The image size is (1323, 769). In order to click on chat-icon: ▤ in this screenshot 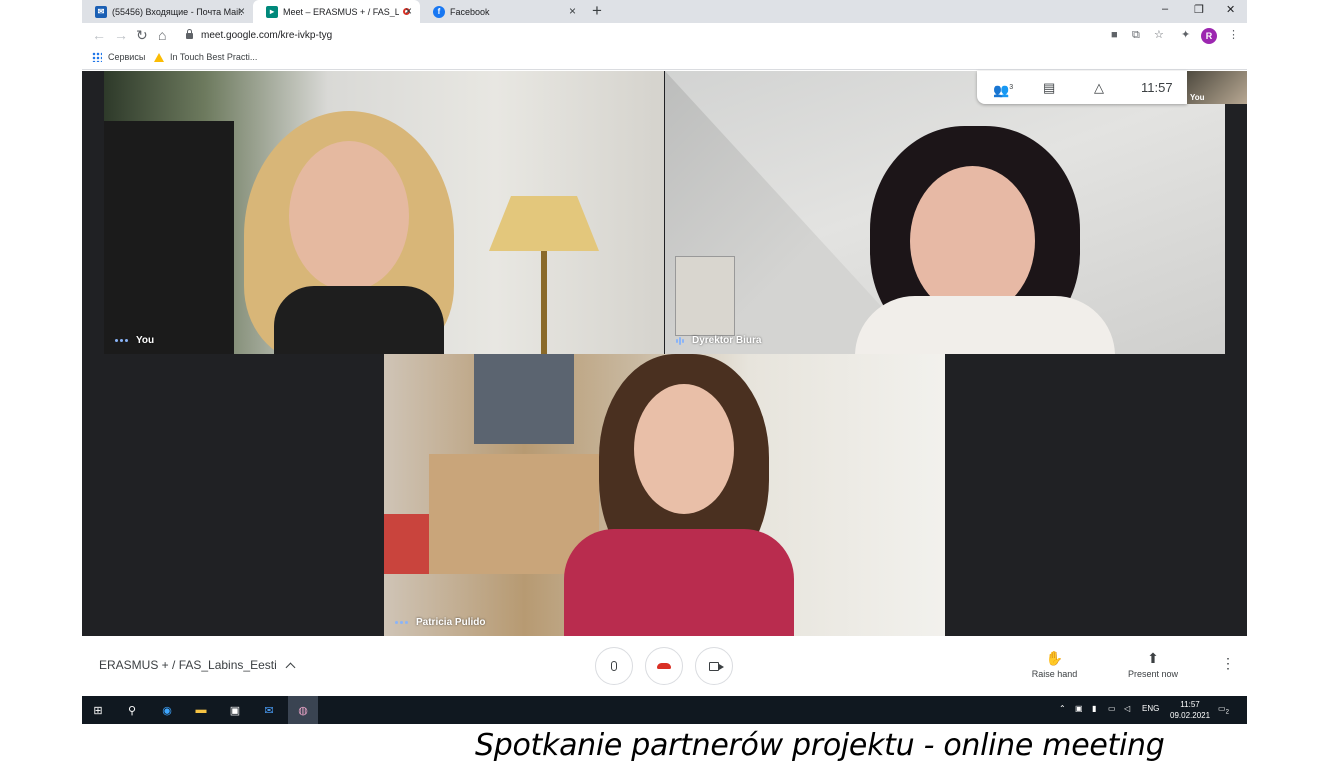, I will do `click(1049, 87)`.